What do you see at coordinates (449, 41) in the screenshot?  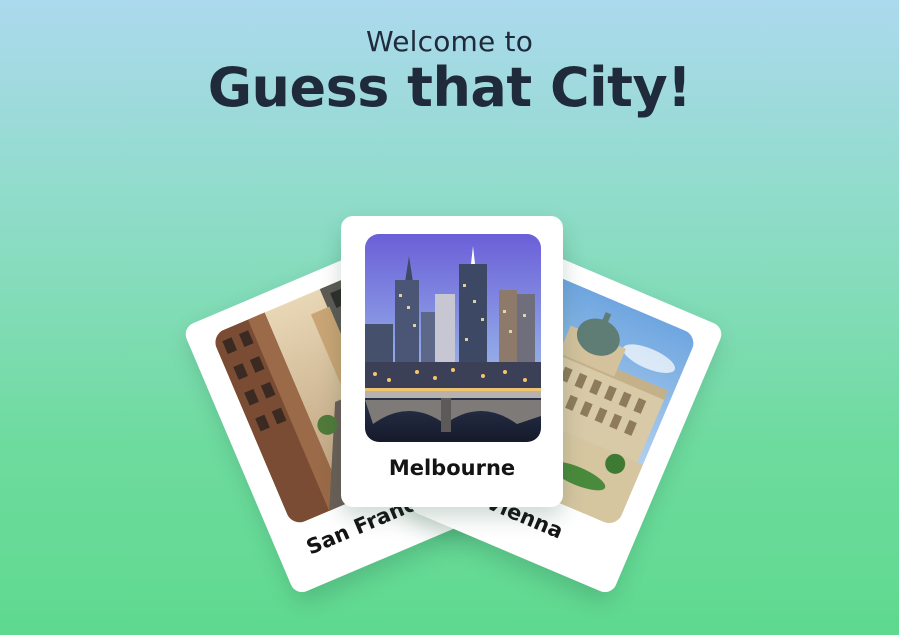 I see `welcome-text: Welcome to` at bounding box center [449, 41].